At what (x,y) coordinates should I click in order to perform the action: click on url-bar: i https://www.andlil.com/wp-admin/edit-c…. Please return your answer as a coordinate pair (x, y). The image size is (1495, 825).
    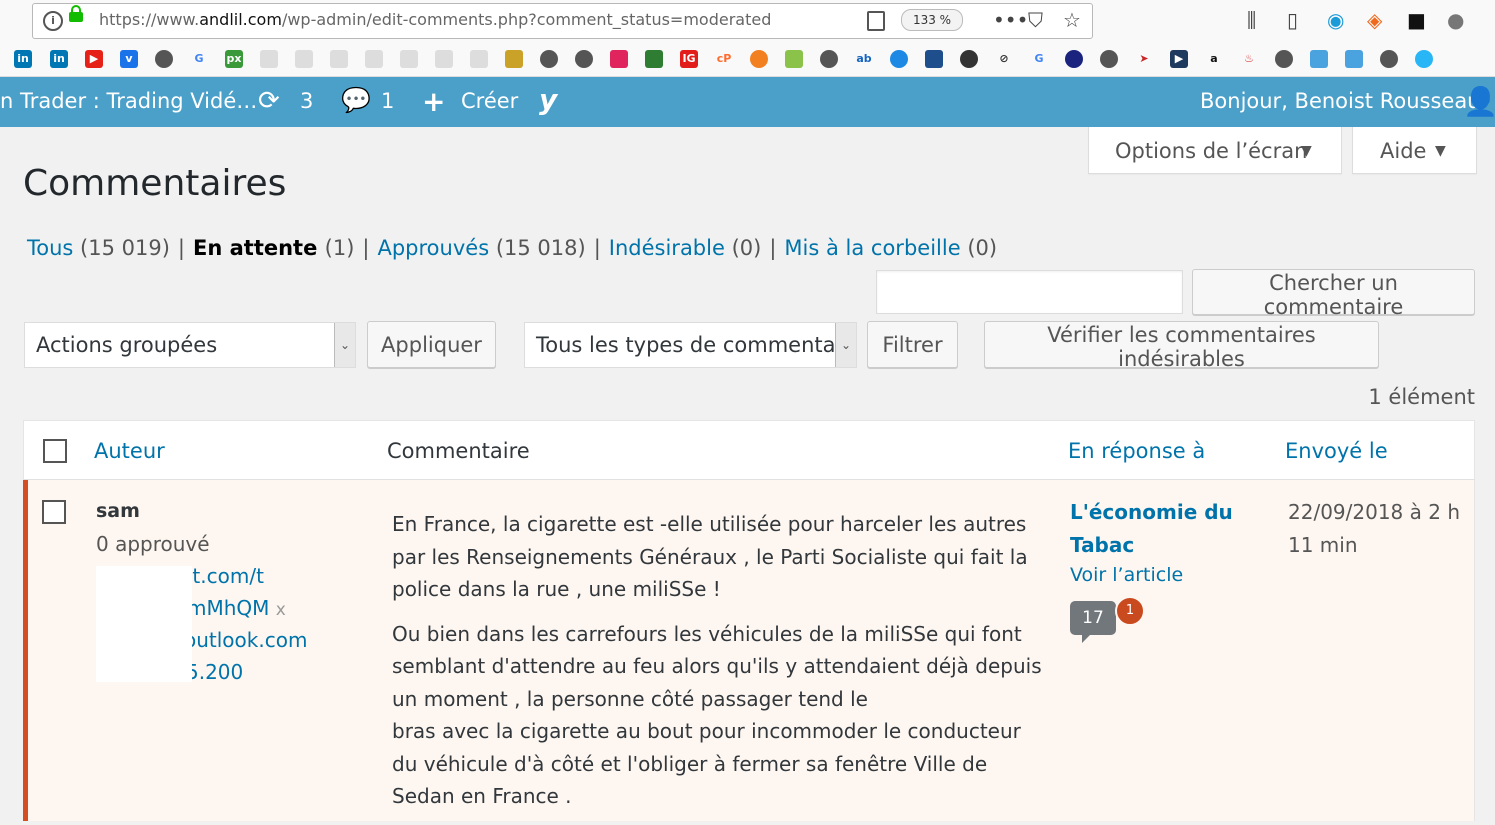
    Looking at the image, I should click on (562, 21).